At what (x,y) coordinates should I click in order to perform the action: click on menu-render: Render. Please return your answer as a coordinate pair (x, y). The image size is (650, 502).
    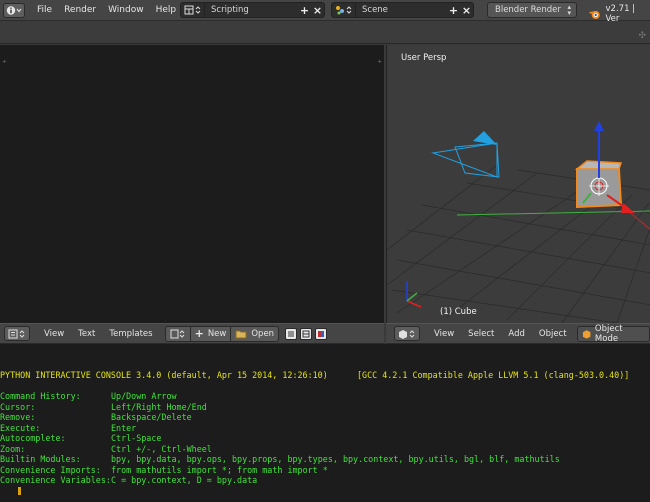
    Looking at the image, I should click on (80, 10).